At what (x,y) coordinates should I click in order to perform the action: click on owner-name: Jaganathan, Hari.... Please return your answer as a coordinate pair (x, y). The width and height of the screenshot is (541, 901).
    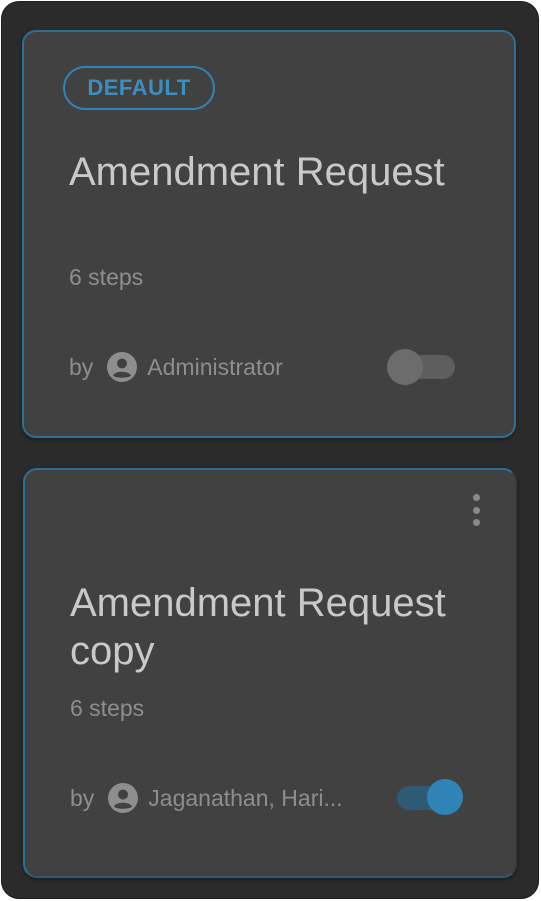
    Looking at the image, I should click on (245, 797).